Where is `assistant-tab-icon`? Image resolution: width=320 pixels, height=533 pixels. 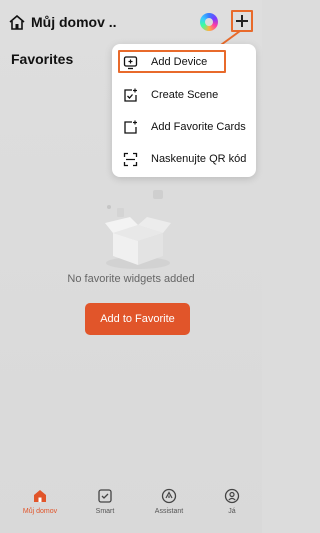
assistant-tab-icon is located at coordinates (169, 496).